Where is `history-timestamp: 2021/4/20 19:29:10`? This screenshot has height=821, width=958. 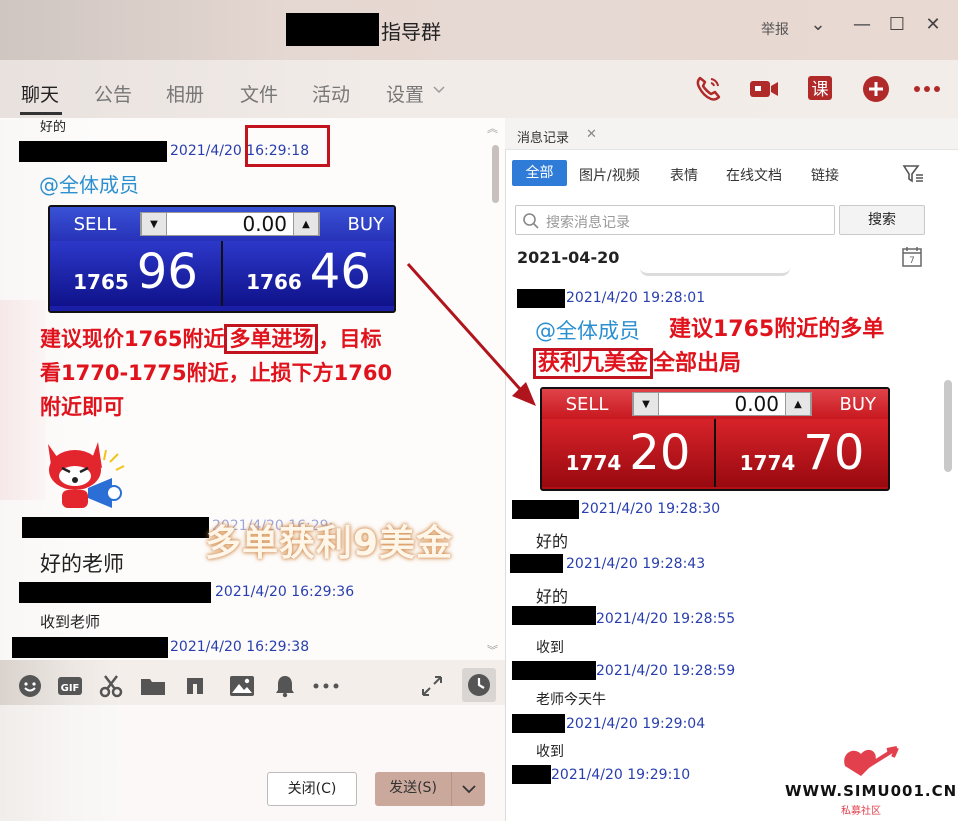 history-timestamp: 2021/4/20 19:29:10 is located at coordinates (621, 775).